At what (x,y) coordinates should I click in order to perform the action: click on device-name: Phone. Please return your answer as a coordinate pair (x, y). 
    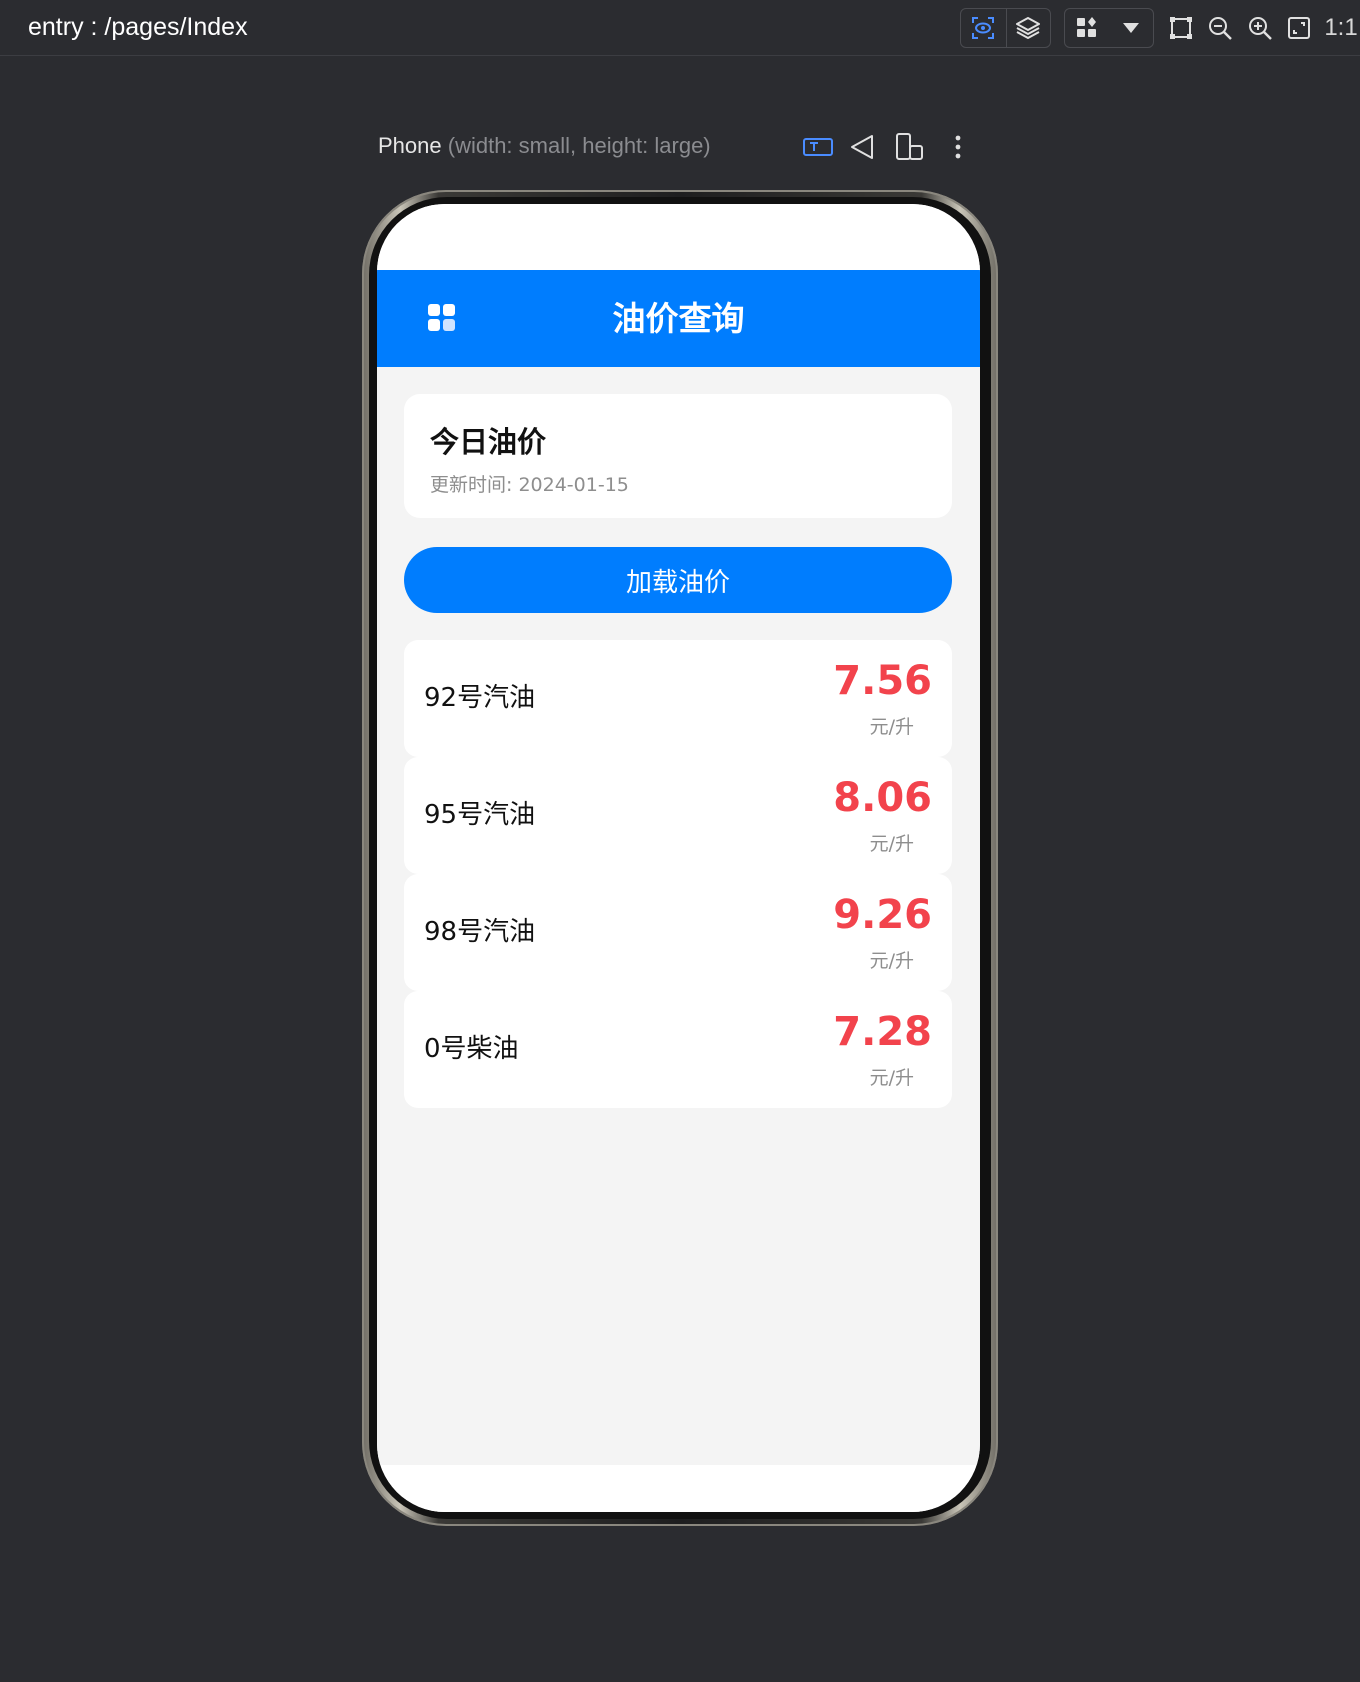
    Looking at the image, I should click on (410, 145).